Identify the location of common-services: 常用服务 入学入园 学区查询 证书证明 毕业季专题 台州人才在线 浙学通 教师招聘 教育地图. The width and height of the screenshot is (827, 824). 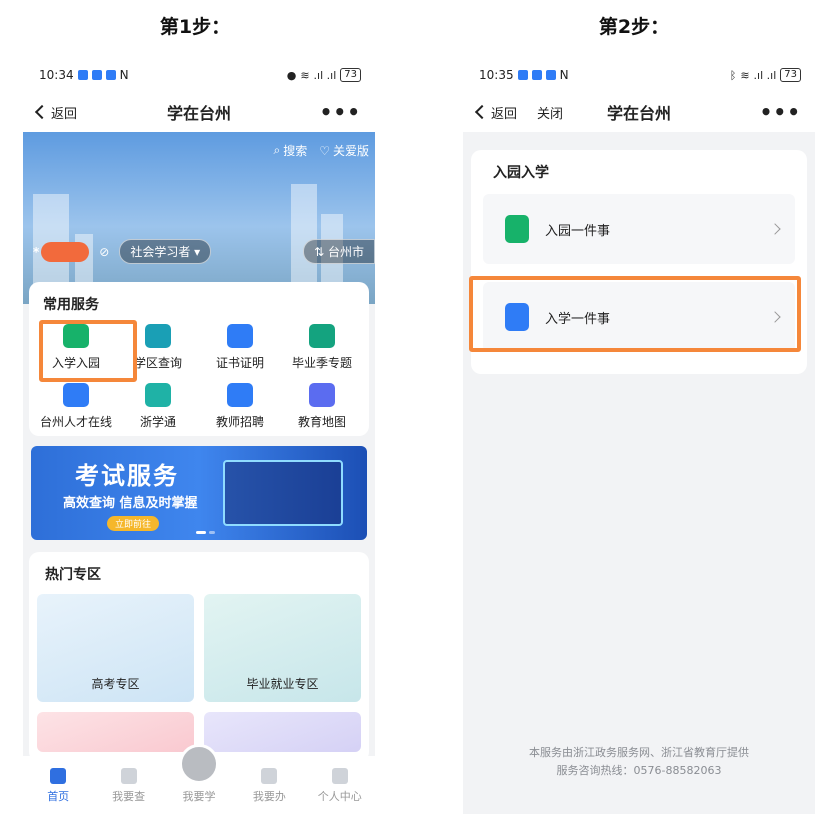
(199, 359).